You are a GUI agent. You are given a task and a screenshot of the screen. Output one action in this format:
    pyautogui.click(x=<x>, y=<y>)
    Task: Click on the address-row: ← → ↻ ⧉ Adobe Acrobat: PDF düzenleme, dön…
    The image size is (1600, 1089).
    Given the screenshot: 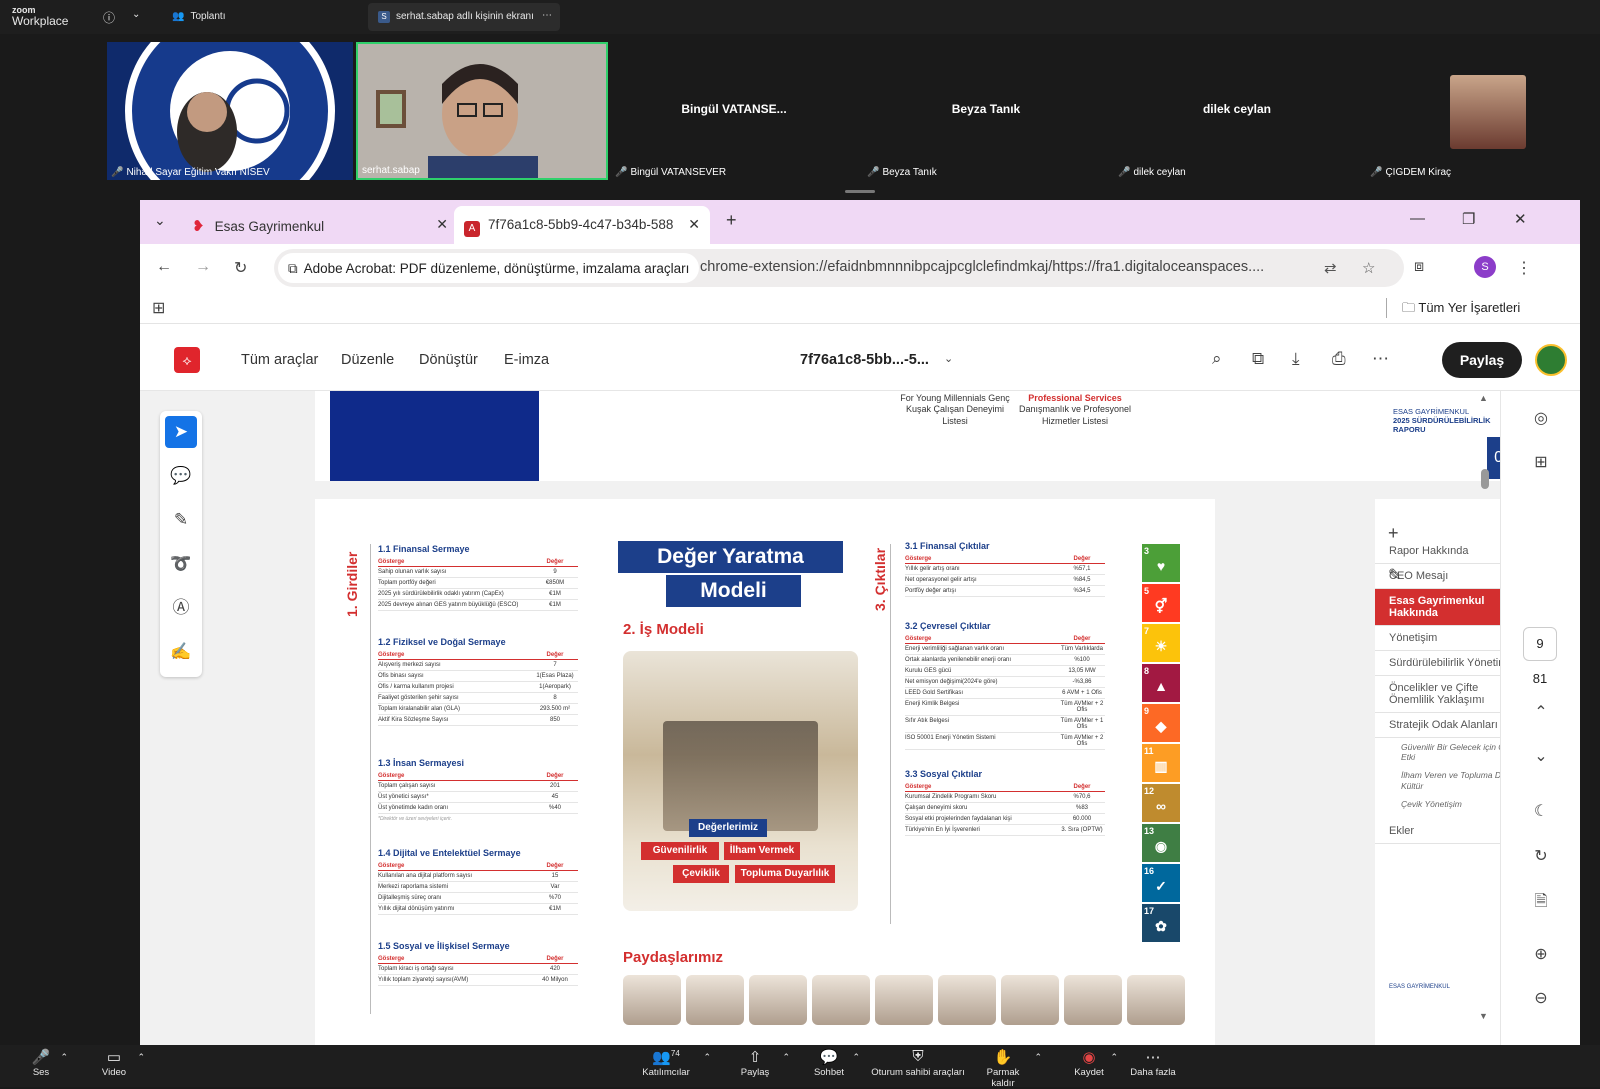 What is the action you would take?
    pyautogui.click(x=860, y=268)
    